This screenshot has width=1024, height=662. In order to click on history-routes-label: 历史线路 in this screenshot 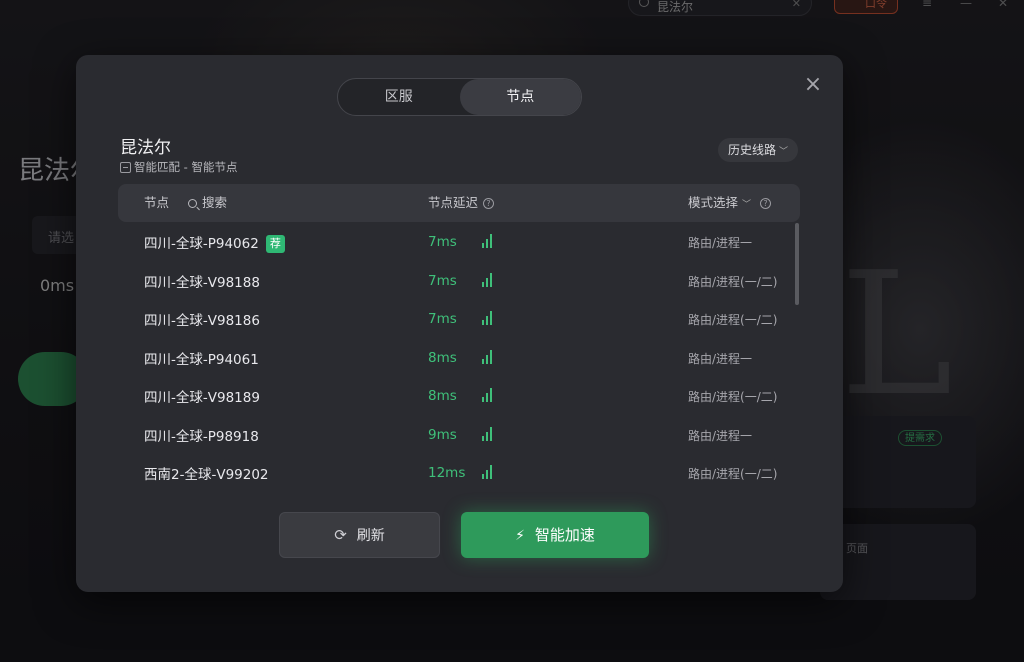, I will do `click(751, 150)`.